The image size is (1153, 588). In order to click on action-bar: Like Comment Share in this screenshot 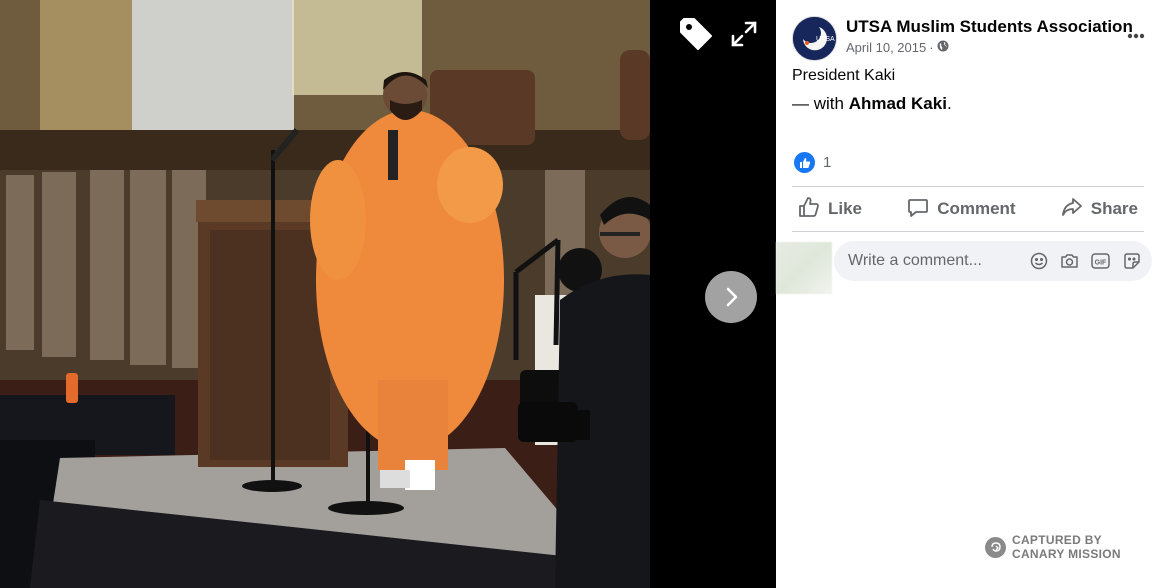, I will do `click(968, 209)`.